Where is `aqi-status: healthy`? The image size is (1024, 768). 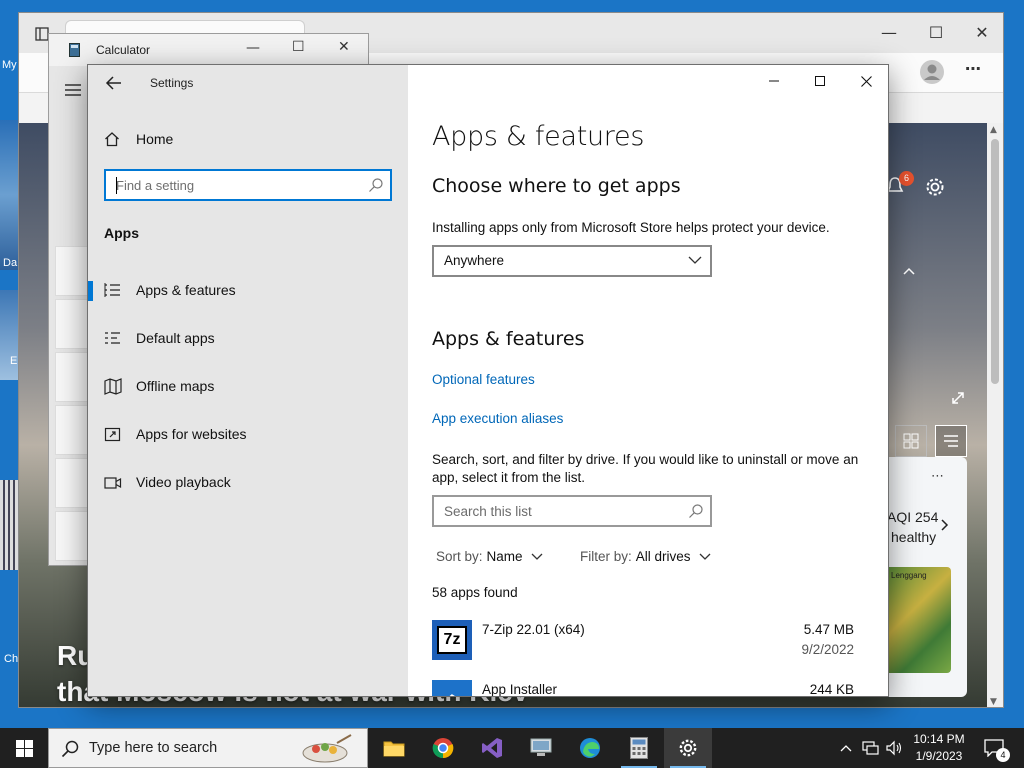 aqi-status: healthy is located at coordinates (914, 537).